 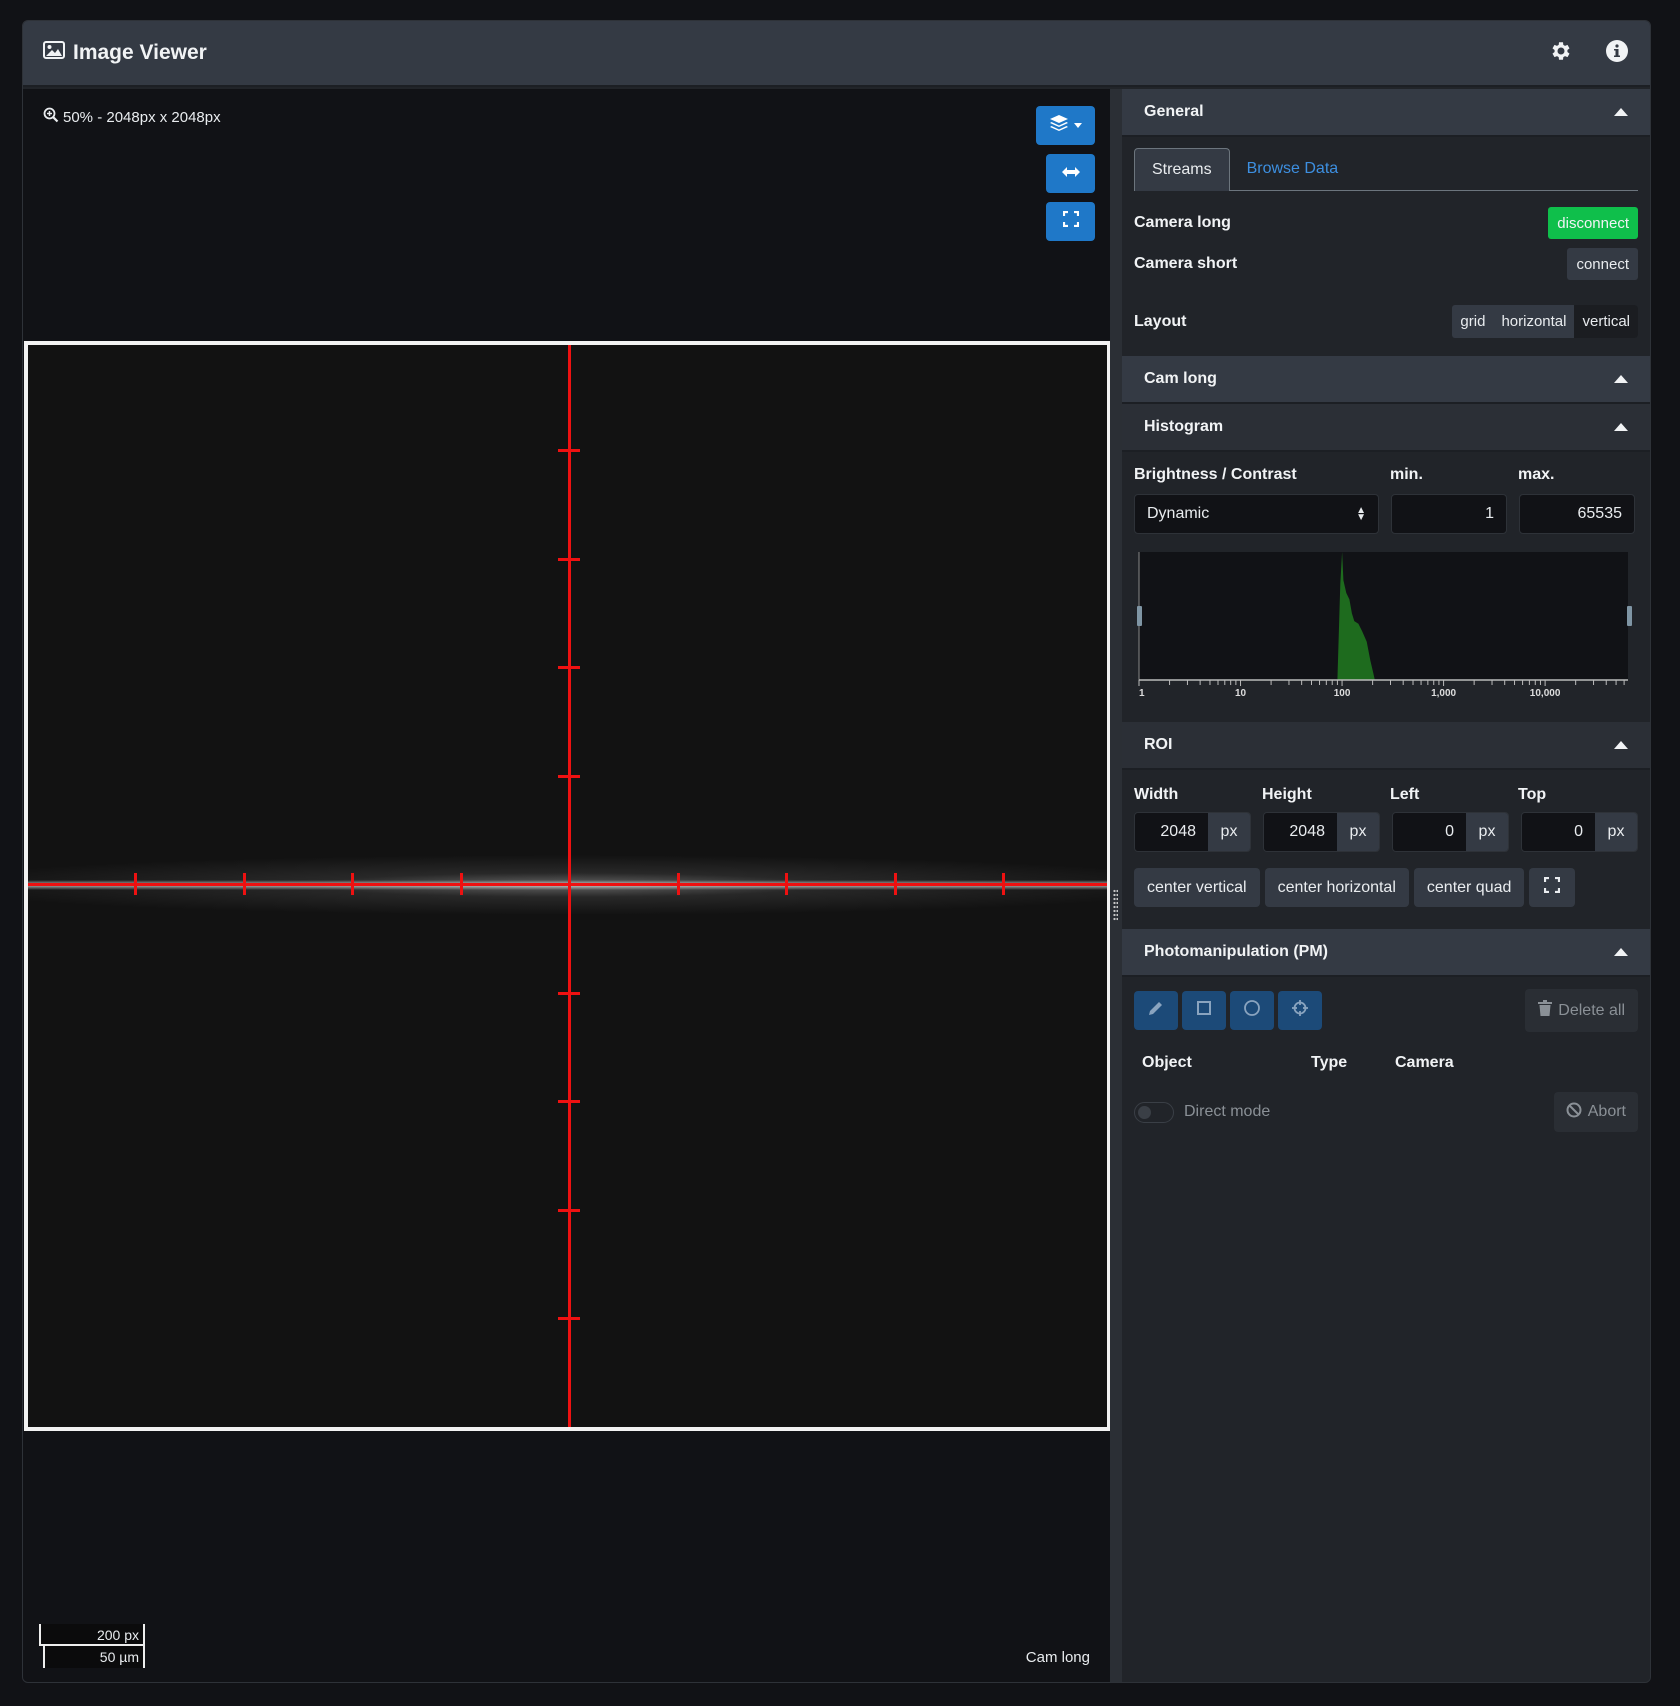 What do you see at coordinates (1386, 223) in the screenshot?
I see `camera-row: Camera long disconnect` at bounding box center [1386, 223].